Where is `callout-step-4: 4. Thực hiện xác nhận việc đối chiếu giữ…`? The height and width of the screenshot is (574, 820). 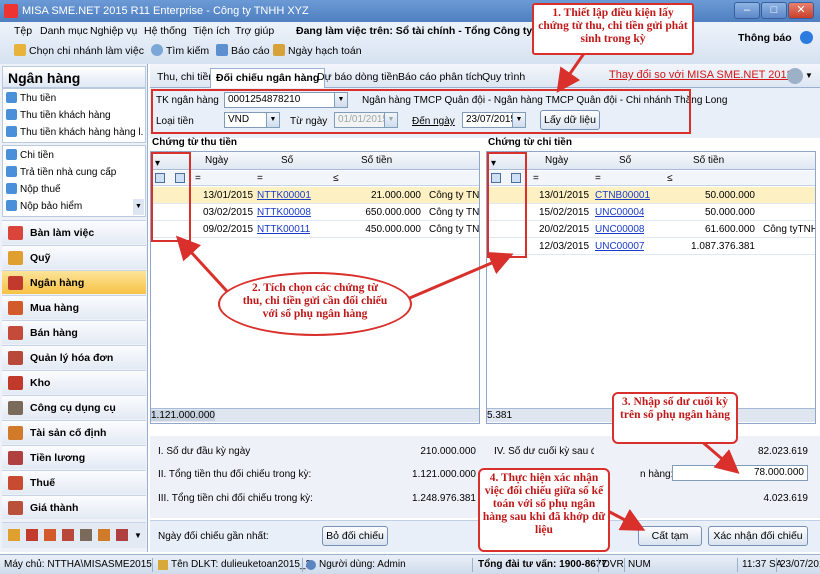 callout-step-4: 4. Thực hiện xác nhận việc đối chiếu giữ… is located at coordinates (544, 510).